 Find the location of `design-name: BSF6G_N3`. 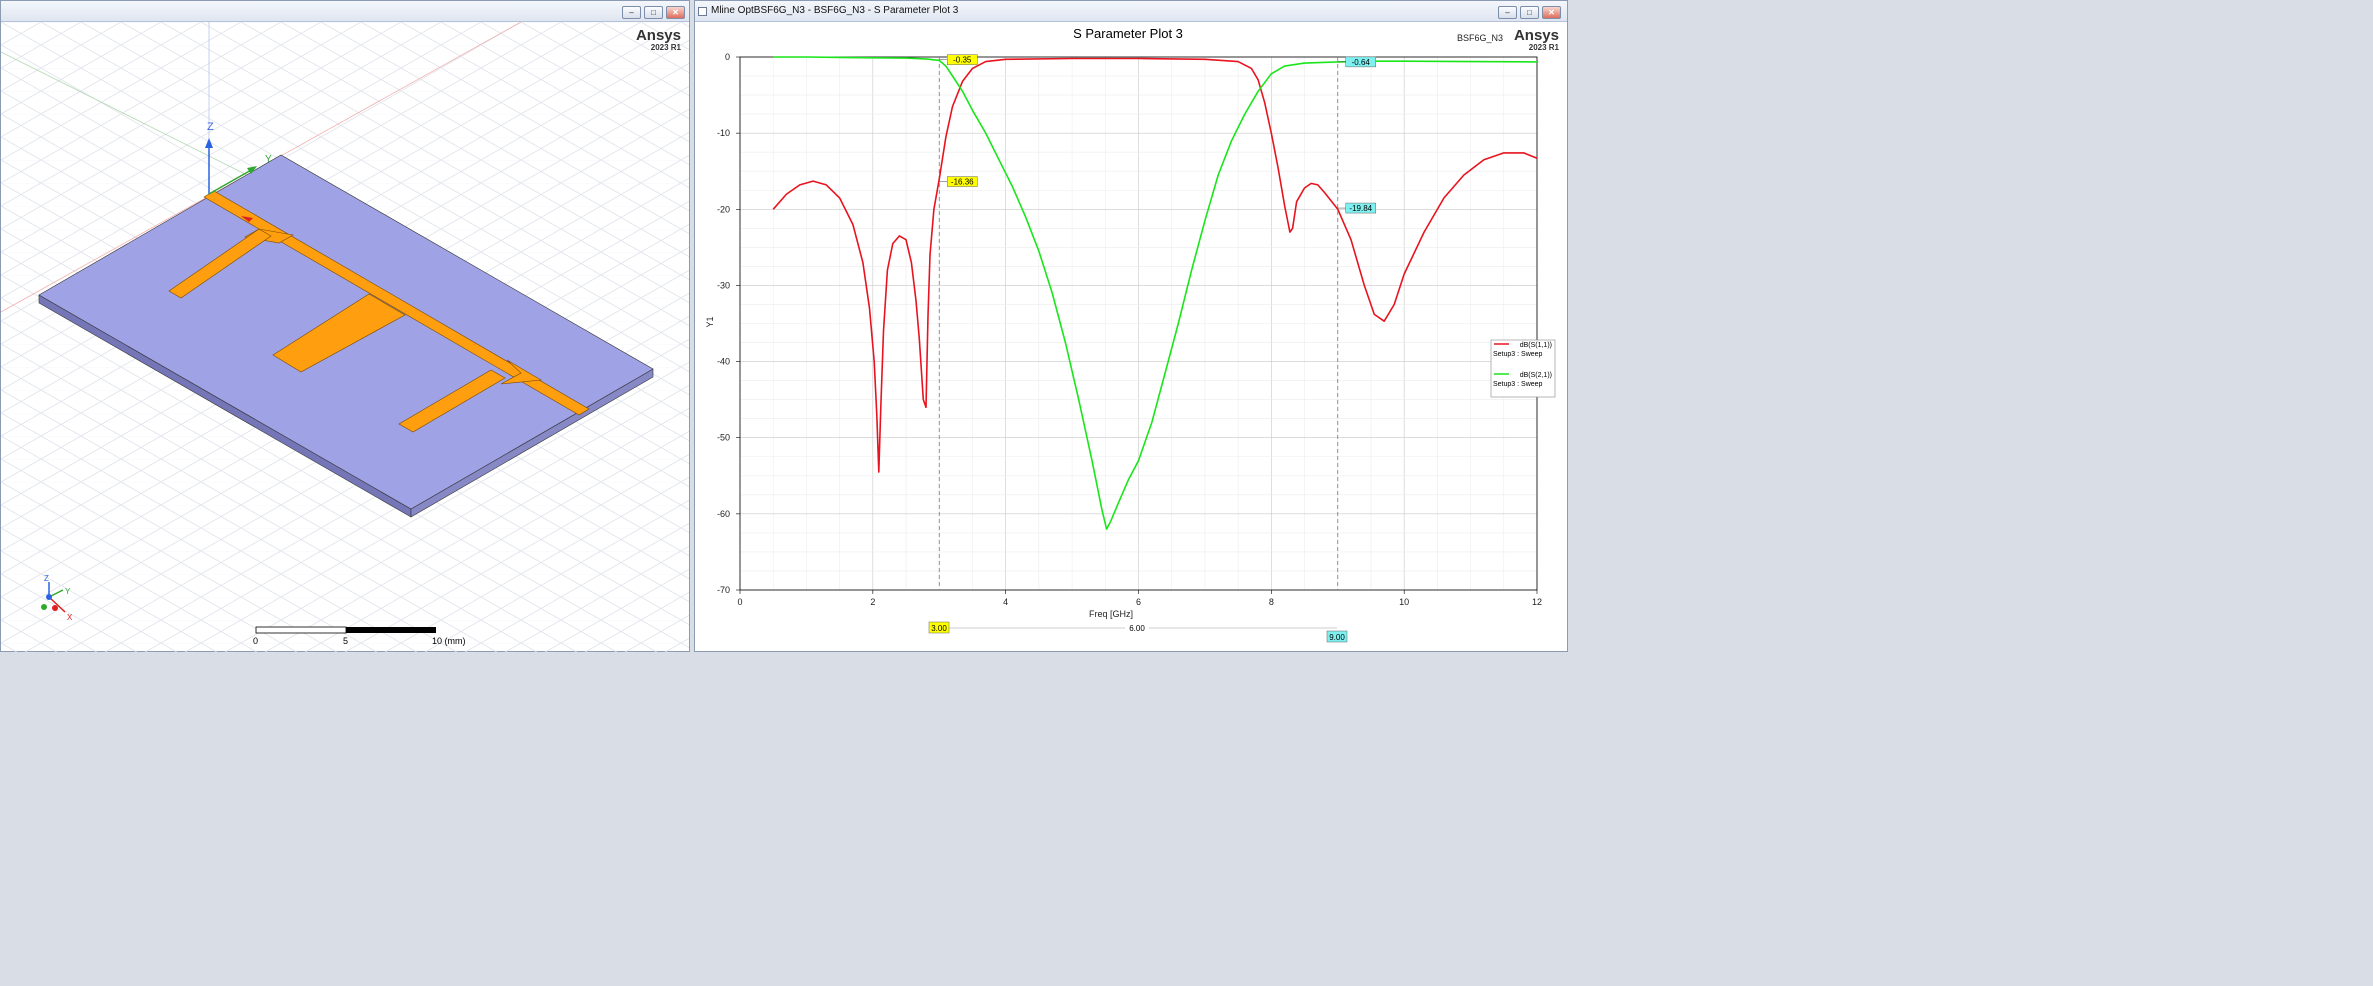

design-name: BSF6G_N3 is located at coordinates (1480, 38).